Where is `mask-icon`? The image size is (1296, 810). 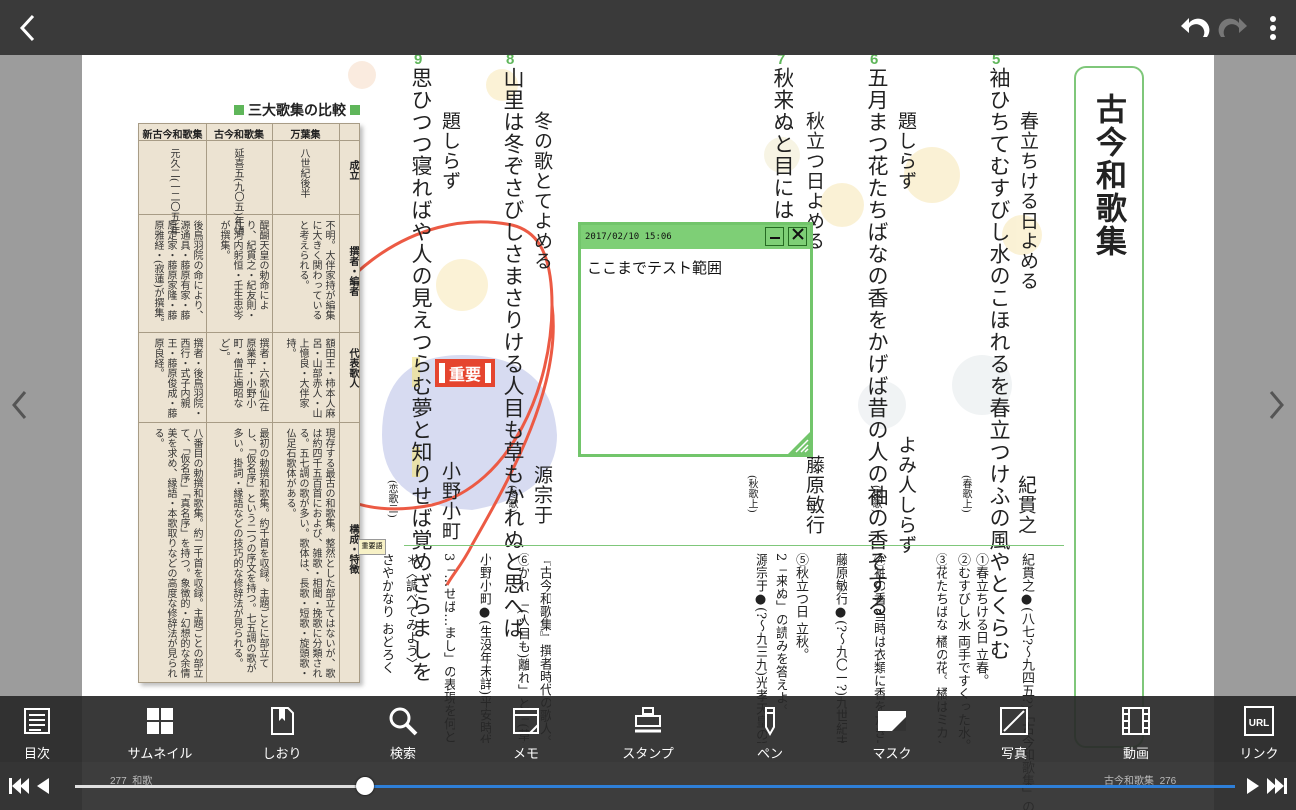
mask-icon is located at coordinates (892, 721).